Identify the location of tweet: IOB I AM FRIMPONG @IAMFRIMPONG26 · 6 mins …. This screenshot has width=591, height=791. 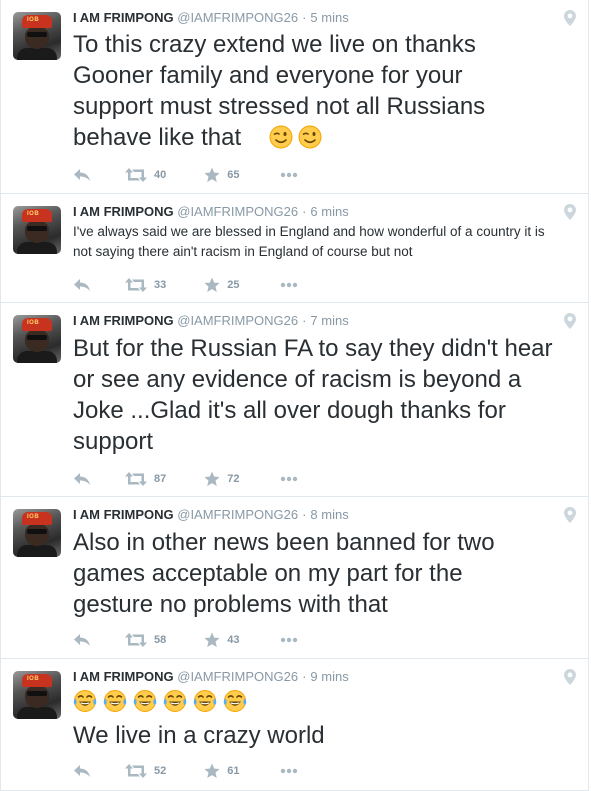
(294, 248).